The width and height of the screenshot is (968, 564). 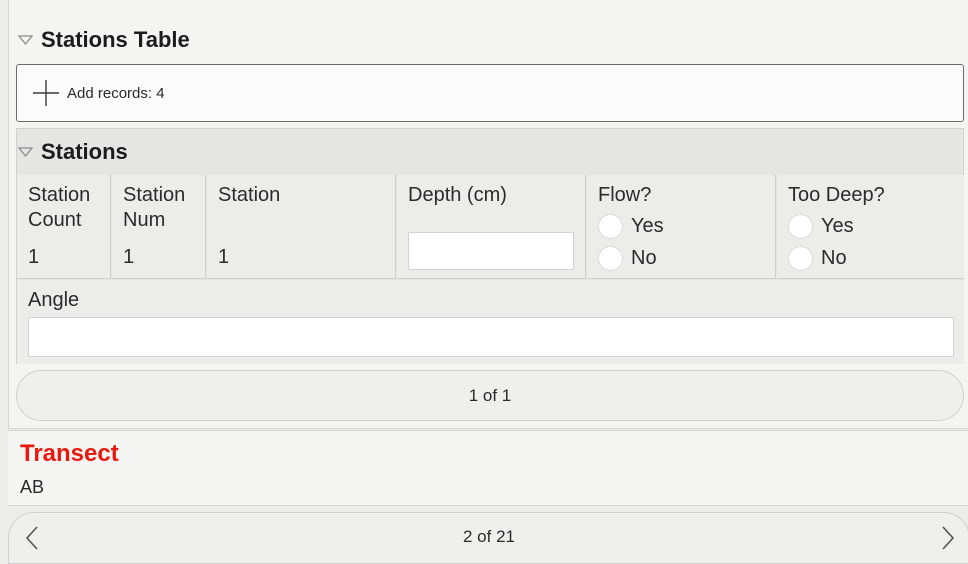 I want to click on depth-cell: Depth (cm), so click(x=491, y=227).